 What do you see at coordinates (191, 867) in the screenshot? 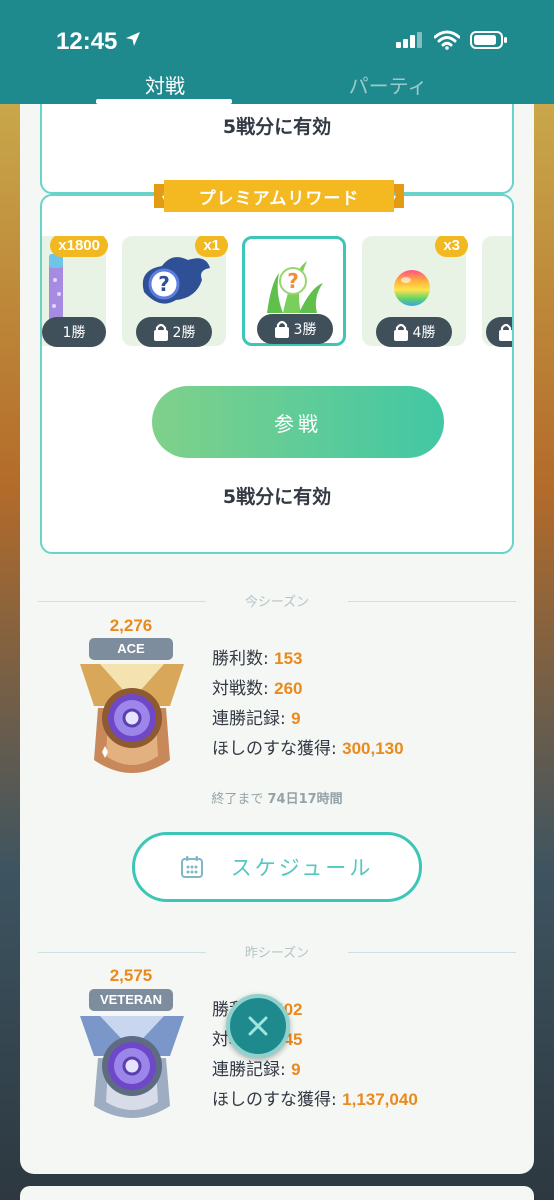
I see `calendar-icon` at bounding box center [191, 867].